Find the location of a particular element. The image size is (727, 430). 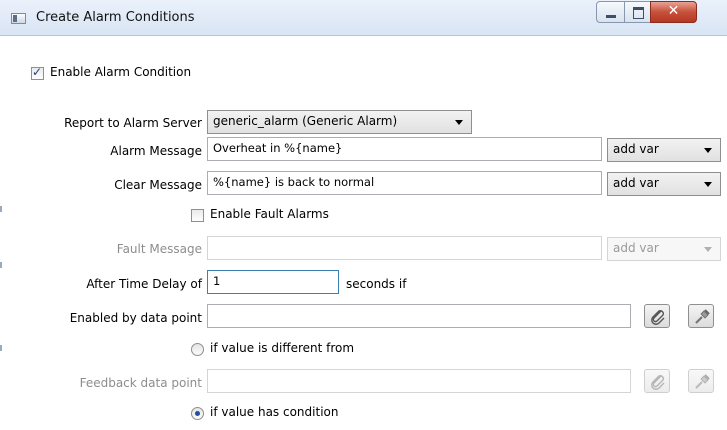

enabled-by-attach-button is located at coordinates (657, 316).